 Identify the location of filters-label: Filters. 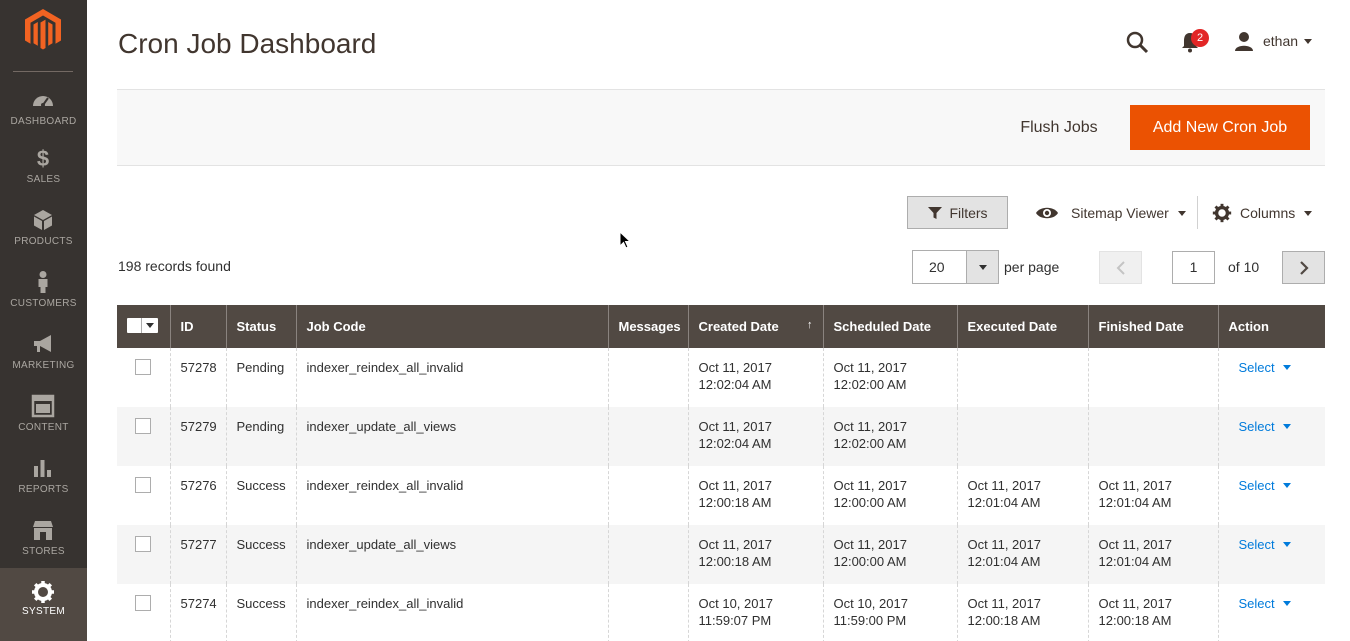
(968, 212).